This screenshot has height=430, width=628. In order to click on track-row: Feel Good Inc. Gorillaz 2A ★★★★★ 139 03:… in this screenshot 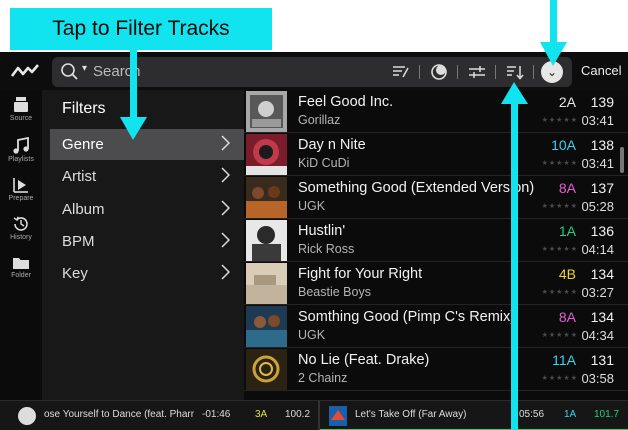, I will do `click(436, 111)`.